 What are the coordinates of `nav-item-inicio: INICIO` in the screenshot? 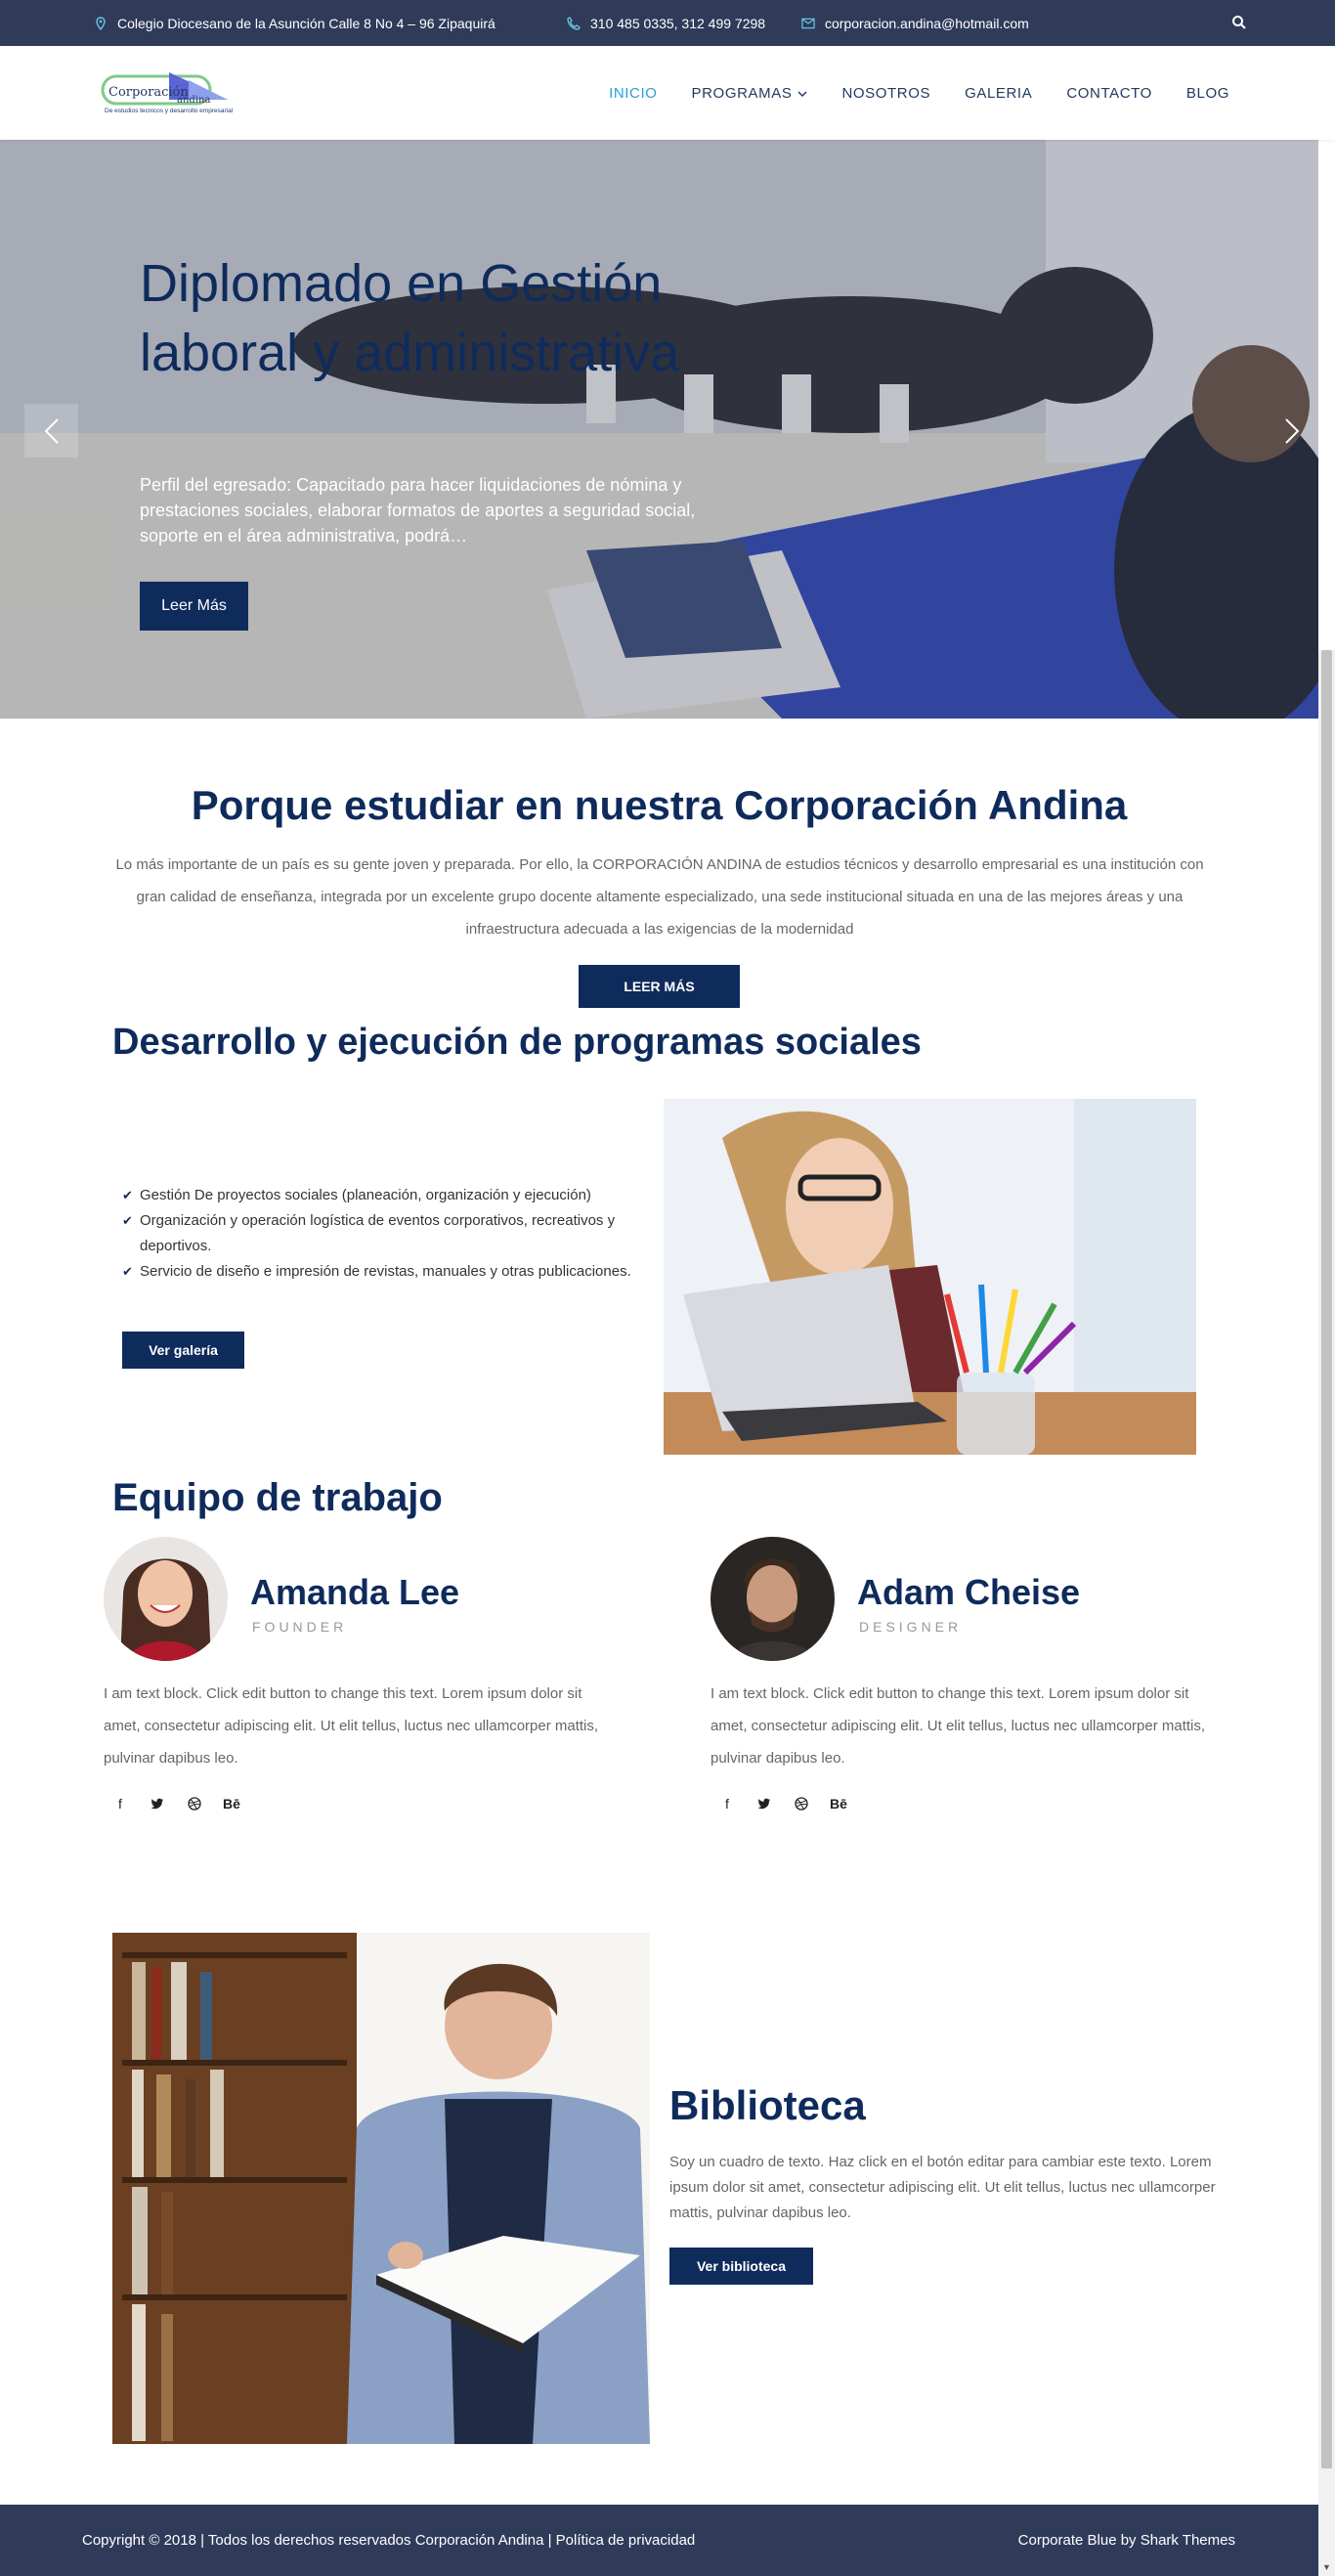 It's located at (633, 93).